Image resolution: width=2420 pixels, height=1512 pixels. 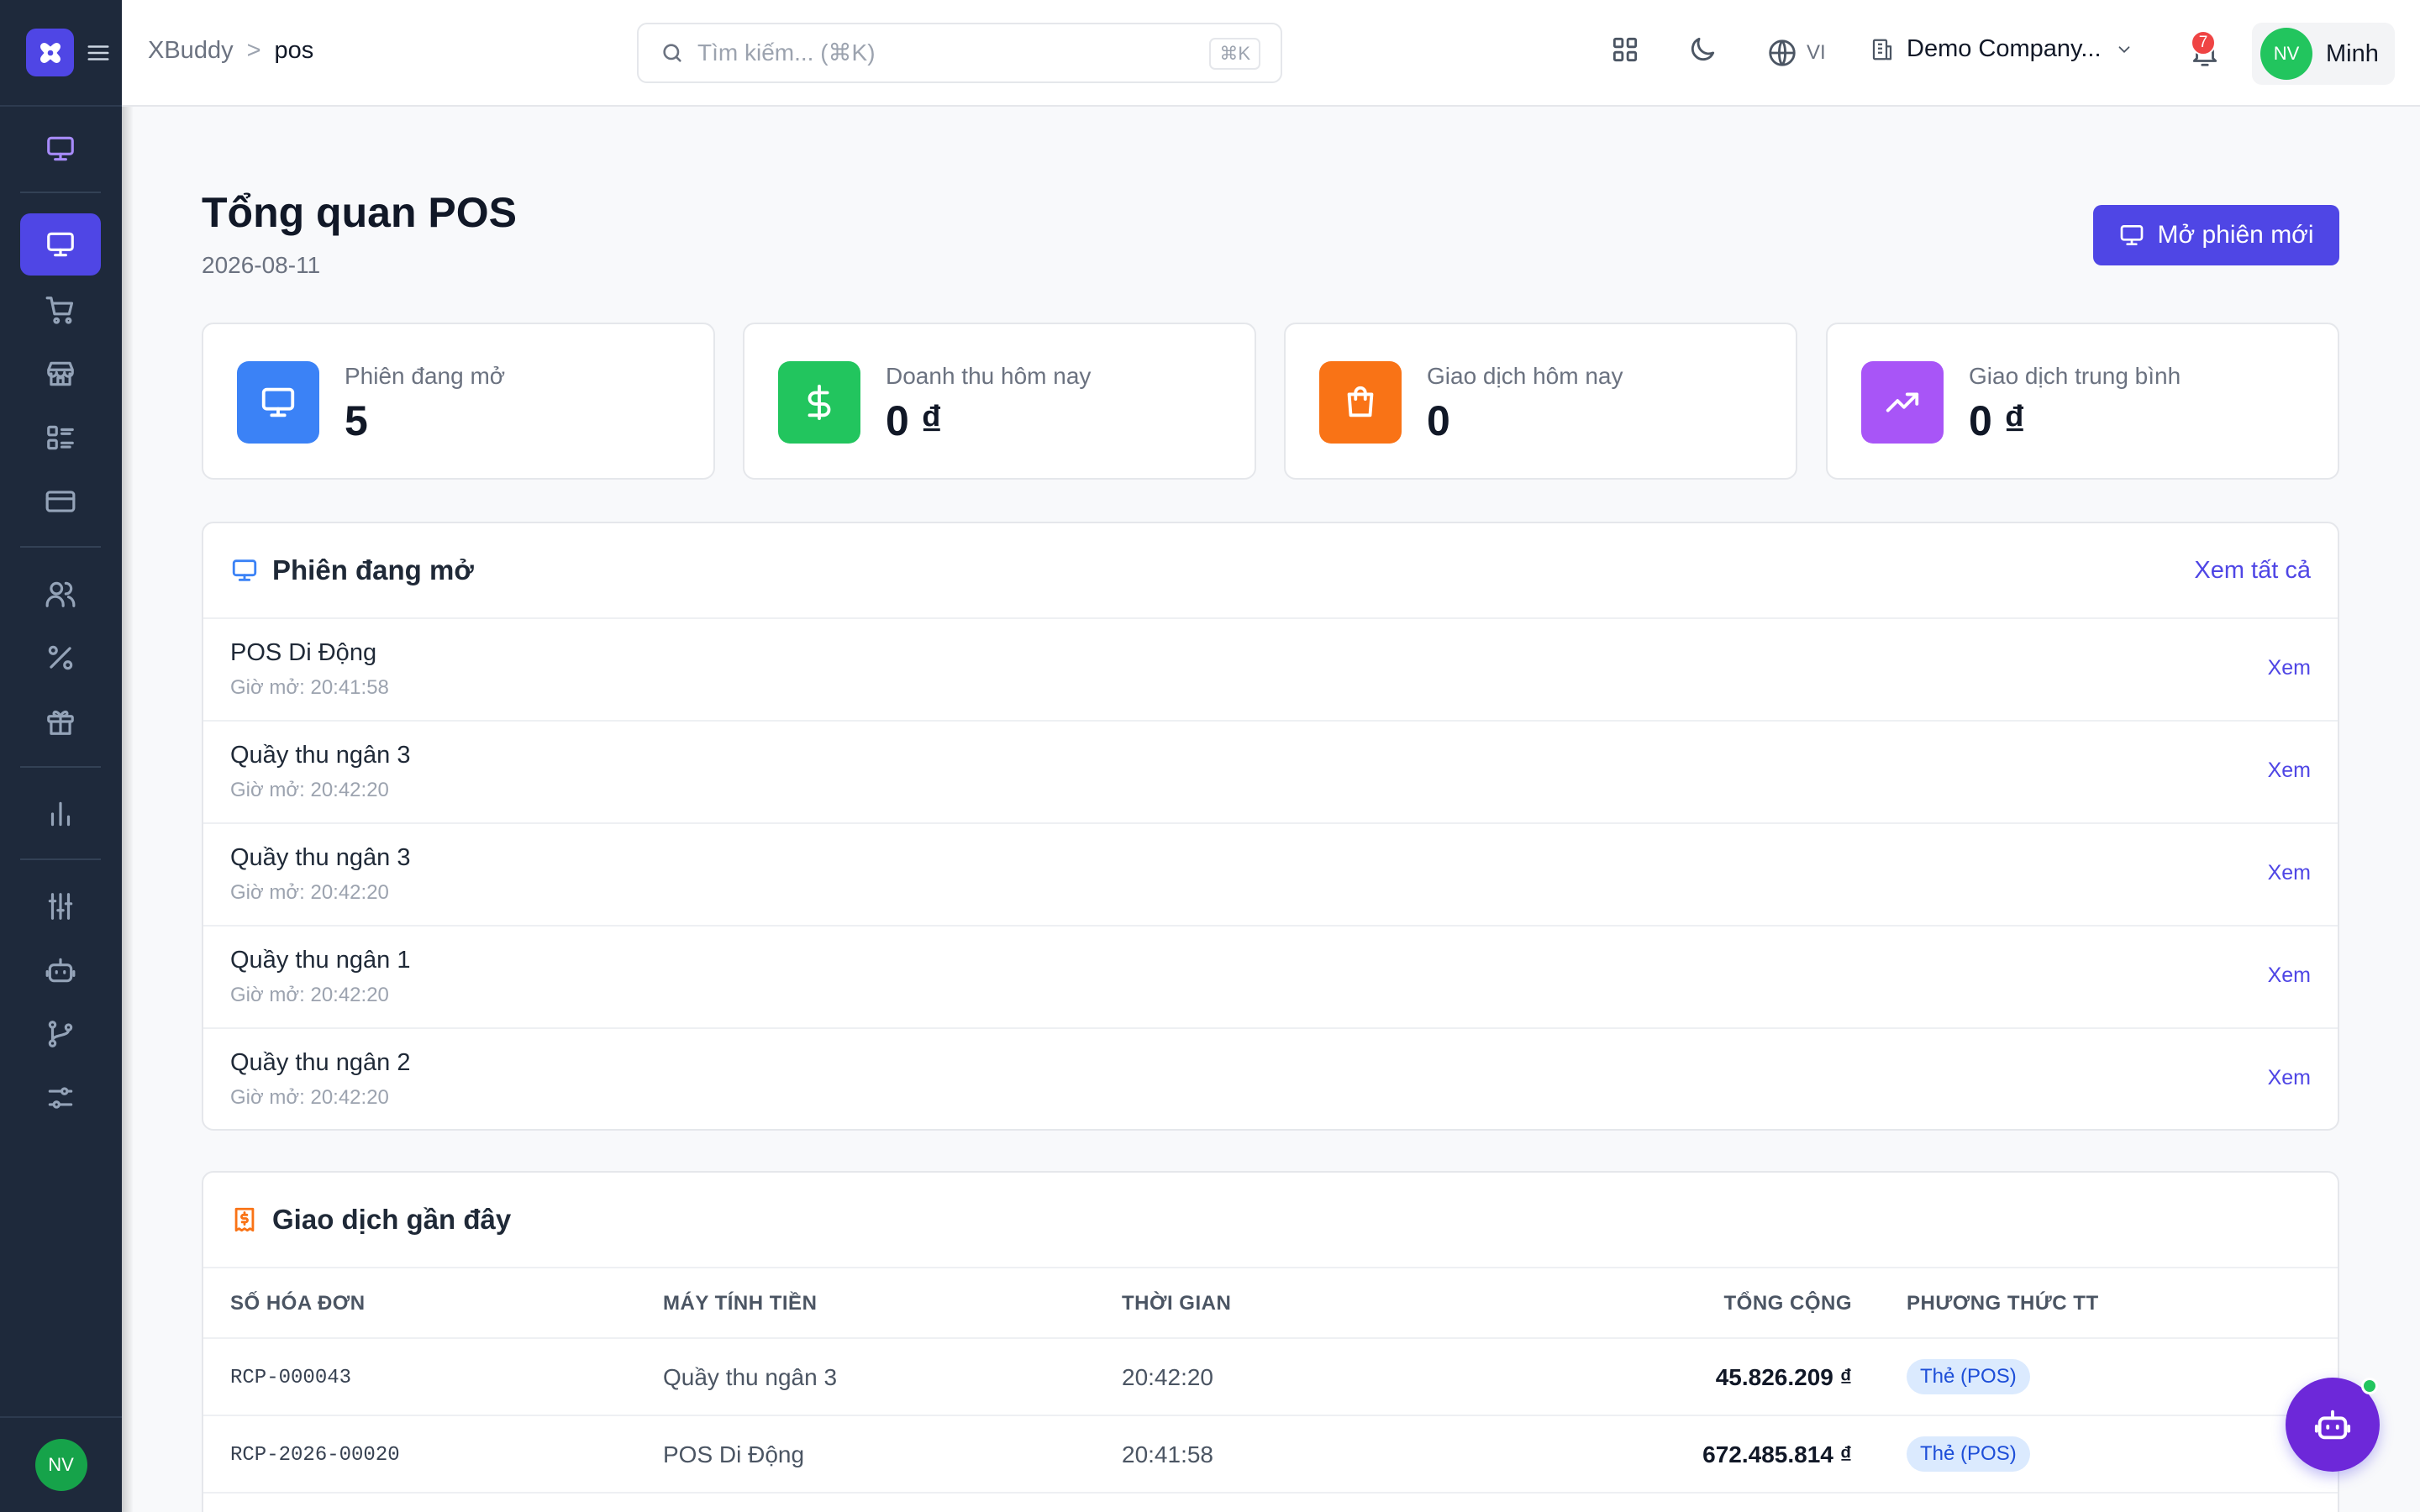 I want to click on sidebar-item-gifts, so click(x=60, y=721).